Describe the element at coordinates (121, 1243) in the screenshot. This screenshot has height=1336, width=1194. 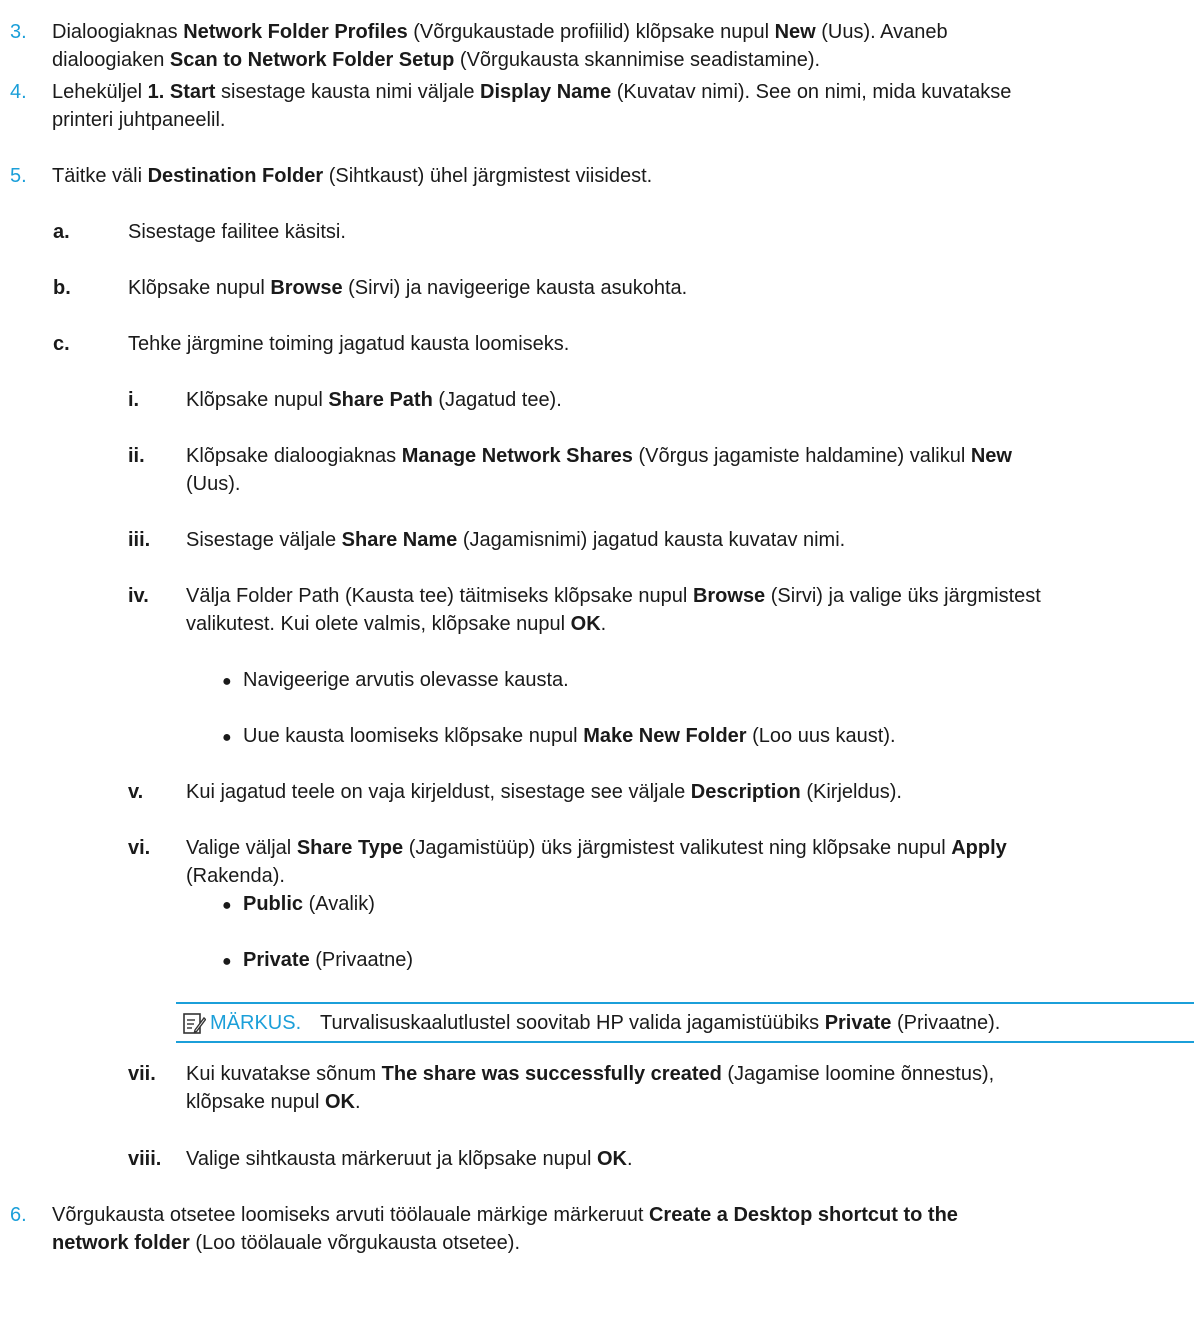
I see `ui-term: network folder` at that location.